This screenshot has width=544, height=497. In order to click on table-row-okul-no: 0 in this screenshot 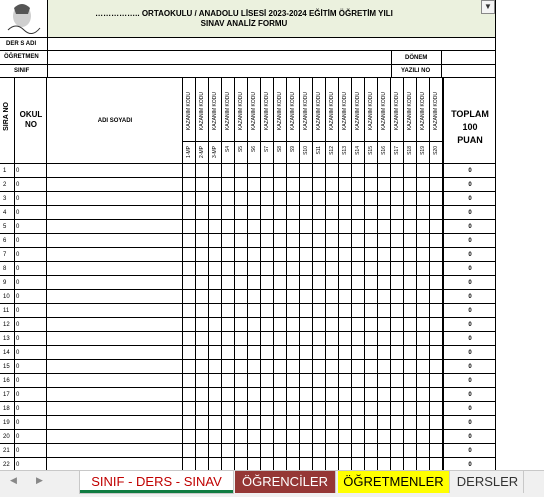, I will do `click(31, 185)`.